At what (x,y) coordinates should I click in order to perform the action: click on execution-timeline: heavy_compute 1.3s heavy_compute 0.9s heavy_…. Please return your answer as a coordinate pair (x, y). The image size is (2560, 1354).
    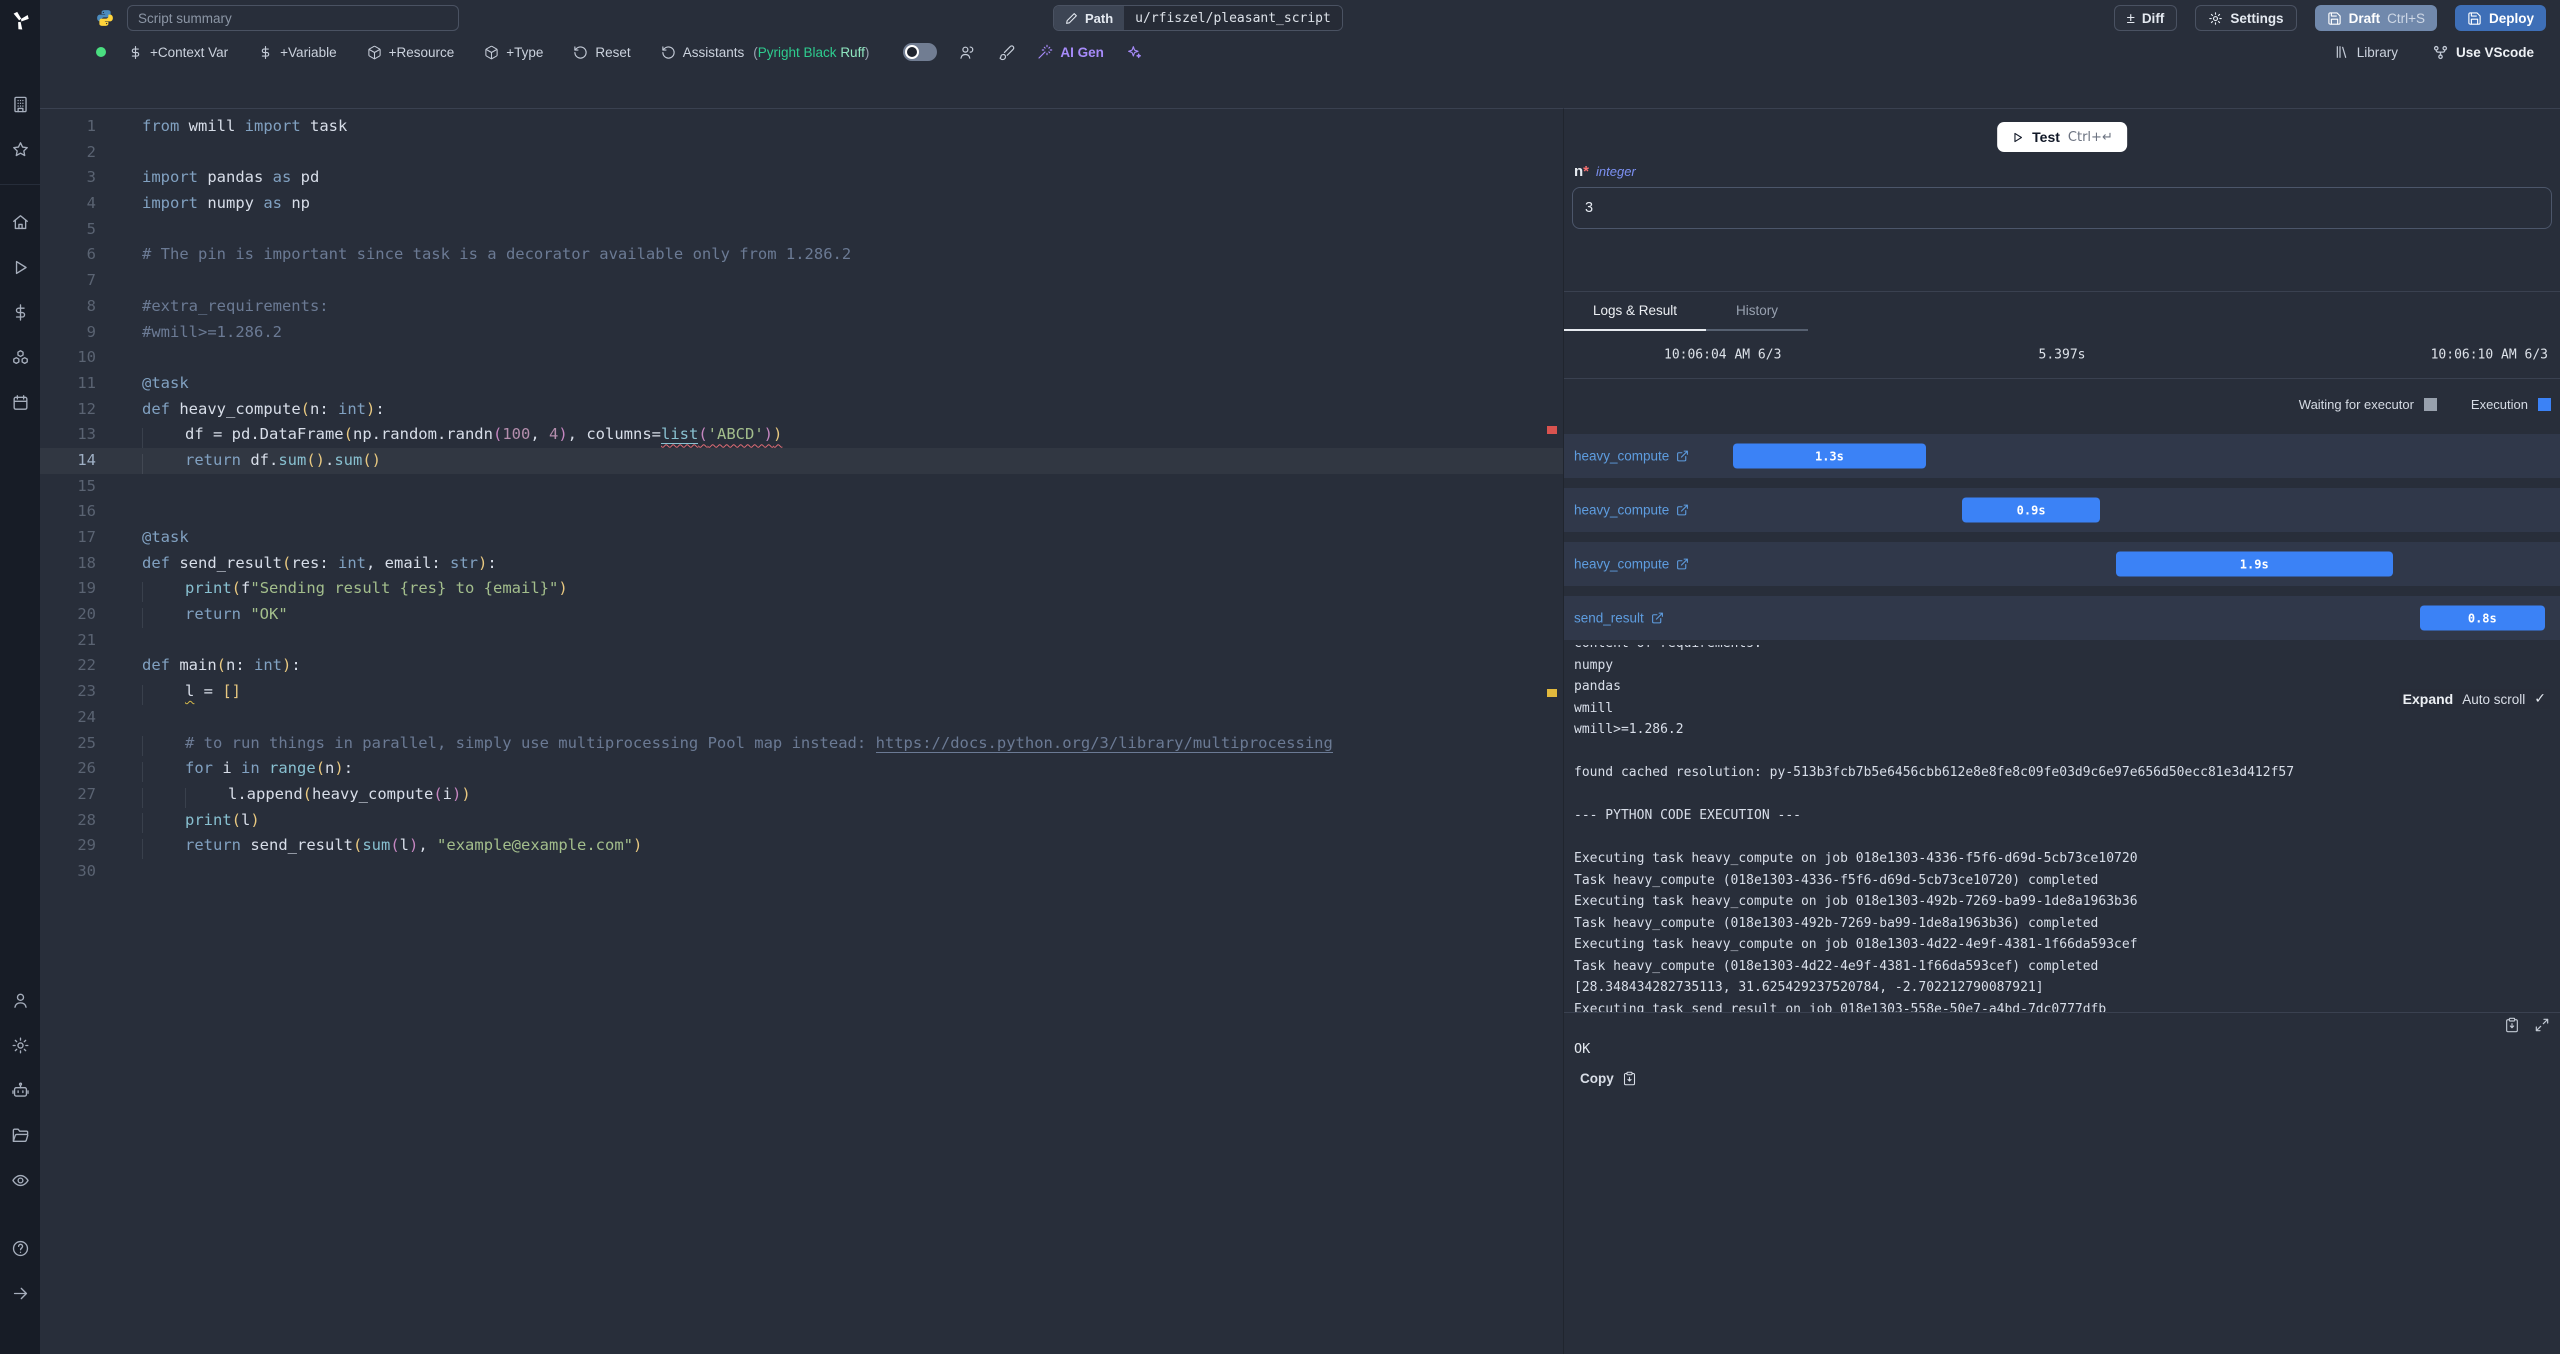
    Looking at the image, I should click on (2062, 537).